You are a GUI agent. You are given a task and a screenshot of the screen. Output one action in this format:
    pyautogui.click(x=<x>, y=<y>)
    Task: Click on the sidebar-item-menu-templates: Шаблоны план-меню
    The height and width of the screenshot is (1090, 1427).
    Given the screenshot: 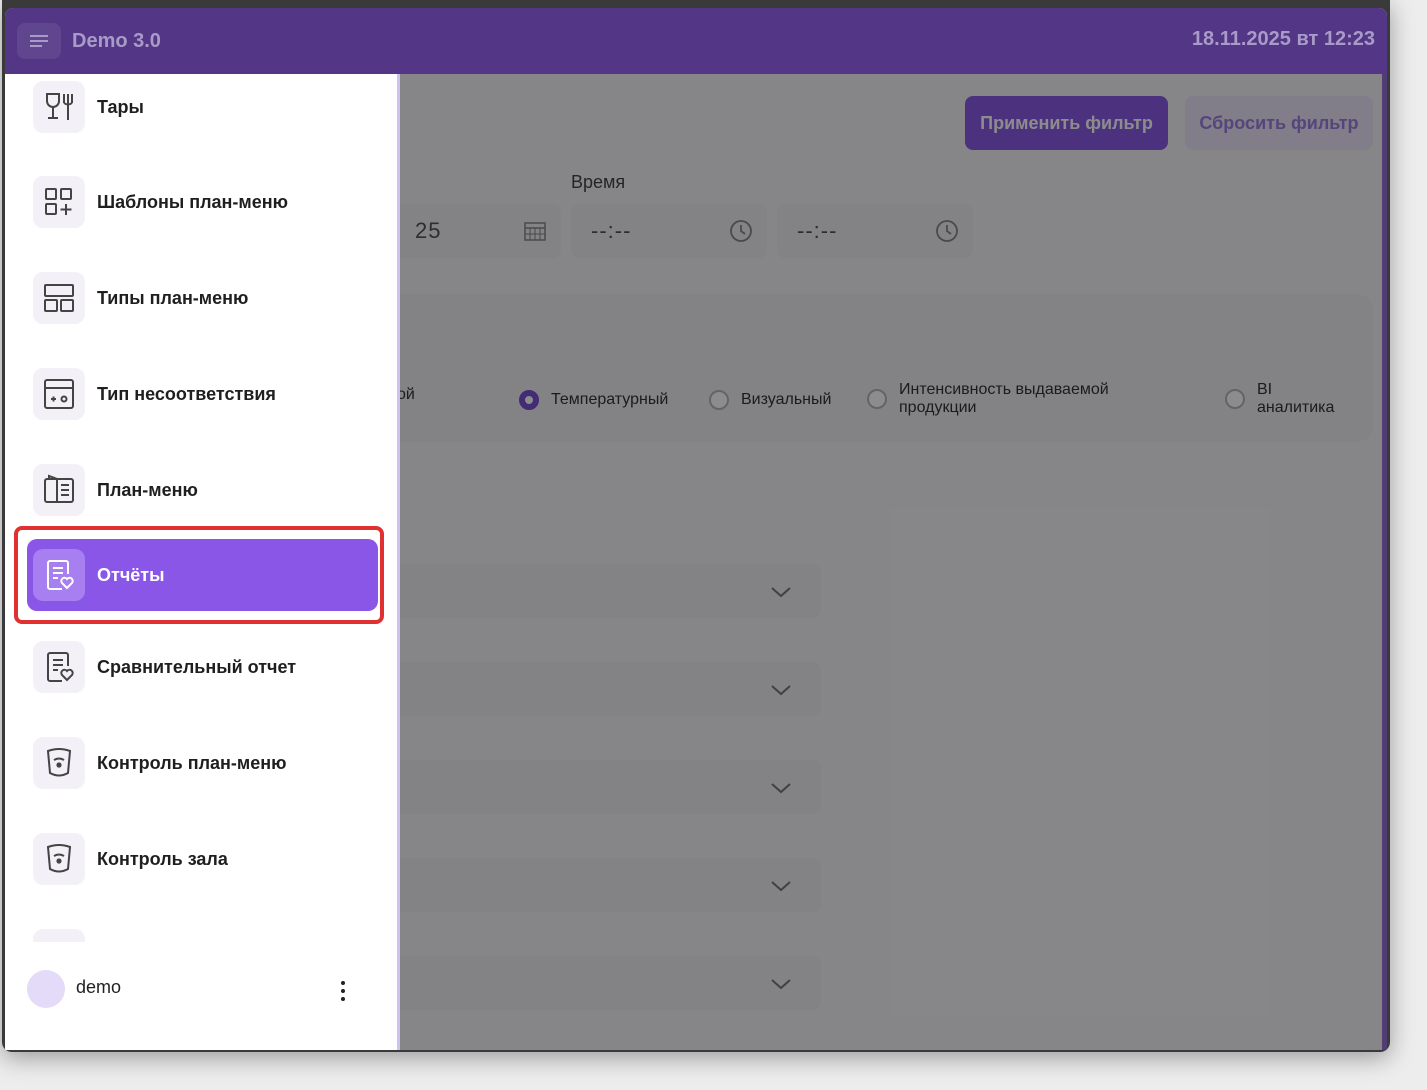 What is the action you would take?
    pyautogui.click(x=202, y=202)
    